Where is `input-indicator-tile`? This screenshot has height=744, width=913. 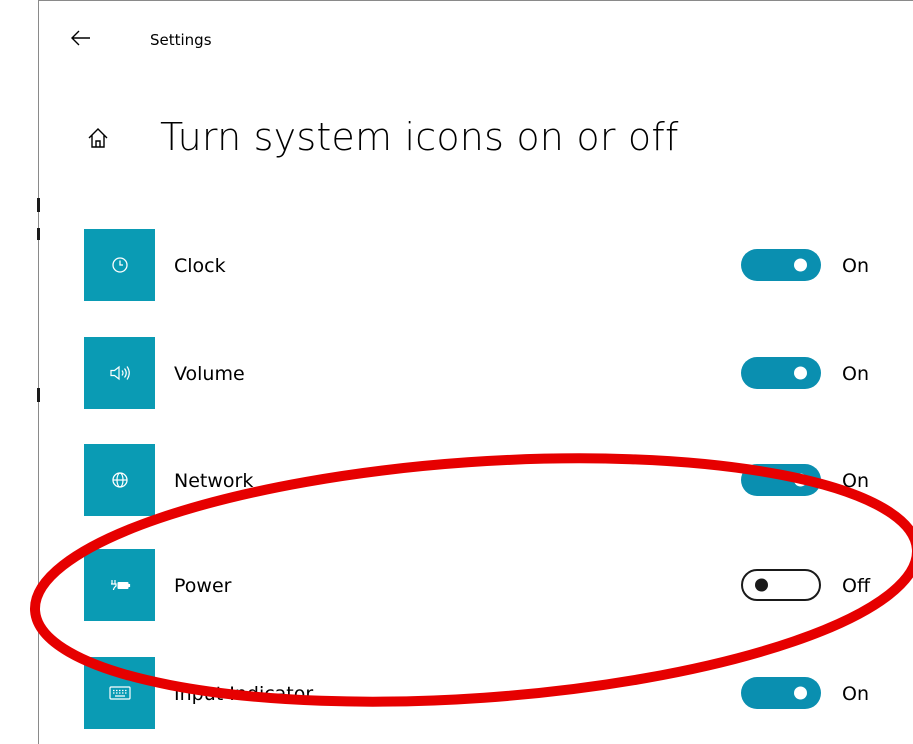 input-indicator-tile is located at coordinates (119, 693).